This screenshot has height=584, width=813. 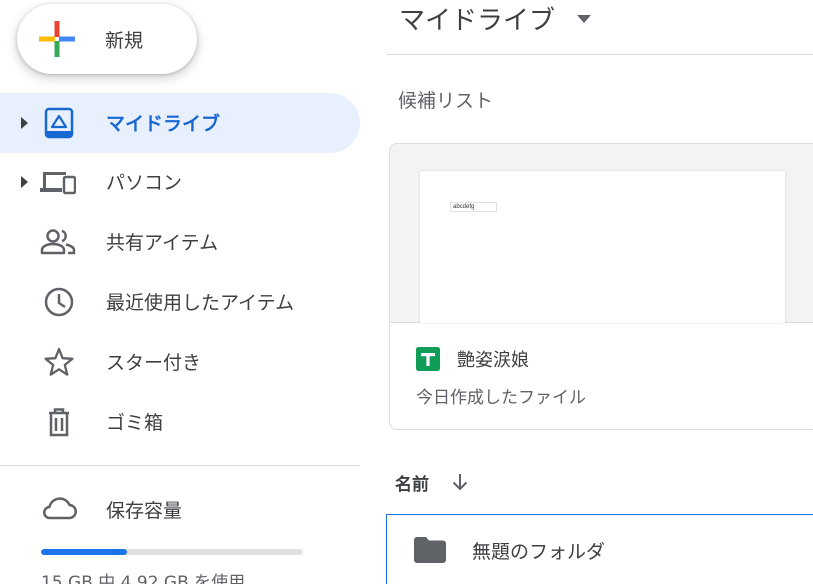 What do you see at coordinates (599, 54) in the screenshot?
I see `header-divider` at bounding box center [599, 54].